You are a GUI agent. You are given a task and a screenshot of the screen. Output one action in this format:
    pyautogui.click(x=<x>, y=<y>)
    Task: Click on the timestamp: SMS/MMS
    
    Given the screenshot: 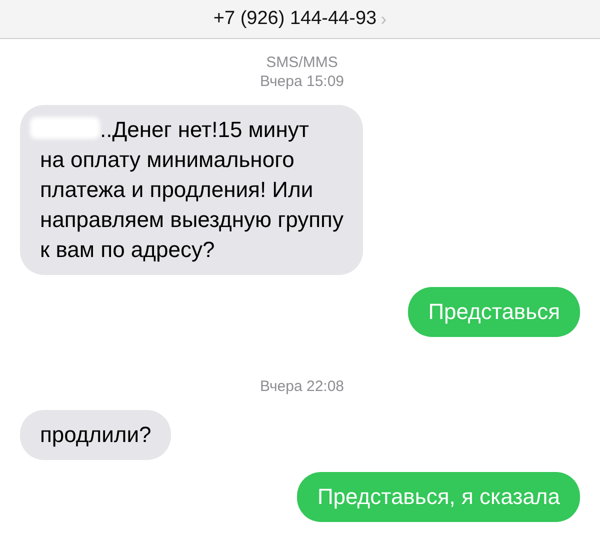 What is the action you would take?
    pyautogui.click(x=302, y=62)
    